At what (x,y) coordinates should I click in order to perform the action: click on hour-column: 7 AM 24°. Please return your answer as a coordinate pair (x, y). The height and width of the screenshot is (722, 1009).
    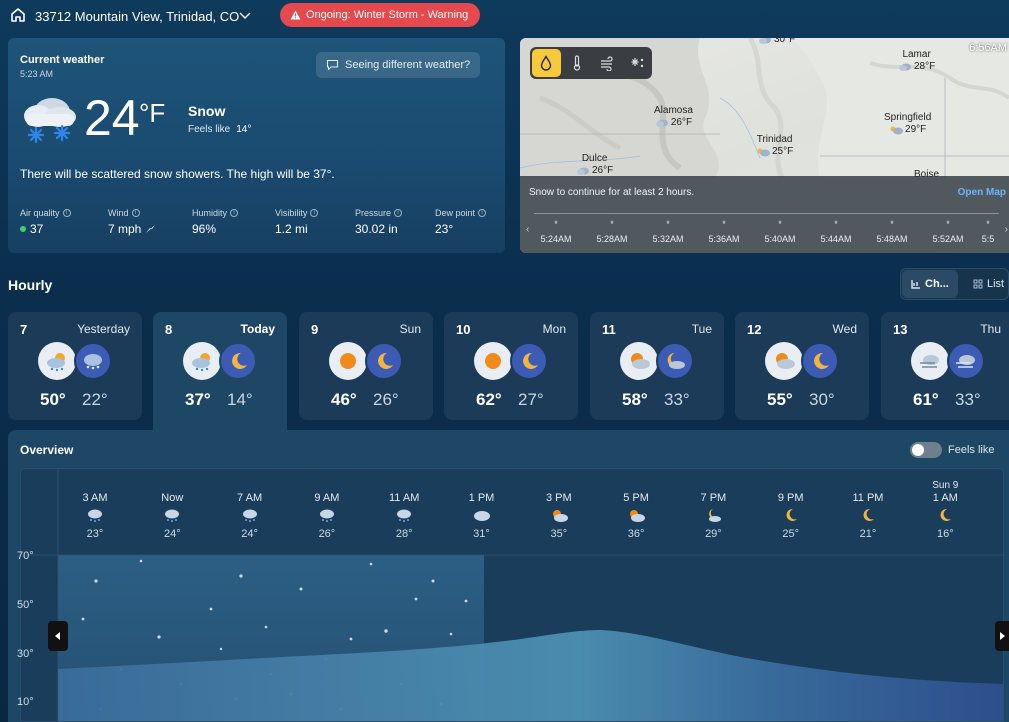
    Looking at the image, I should click on (250, 510).